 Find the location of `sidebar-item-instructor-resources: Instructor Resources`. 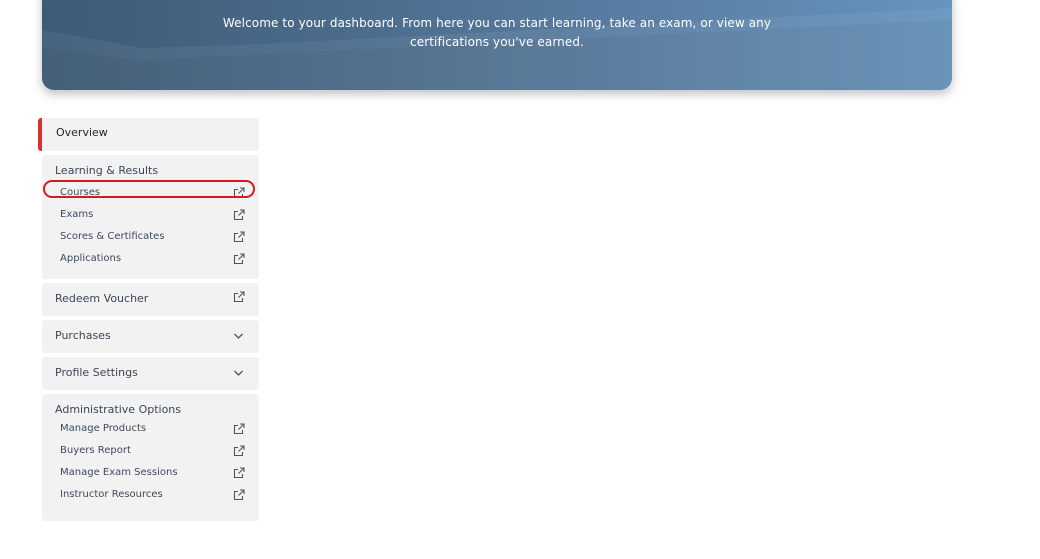

sidebar-item-instructor-resources: Instructor Resources is located at coordinates (150, 495).